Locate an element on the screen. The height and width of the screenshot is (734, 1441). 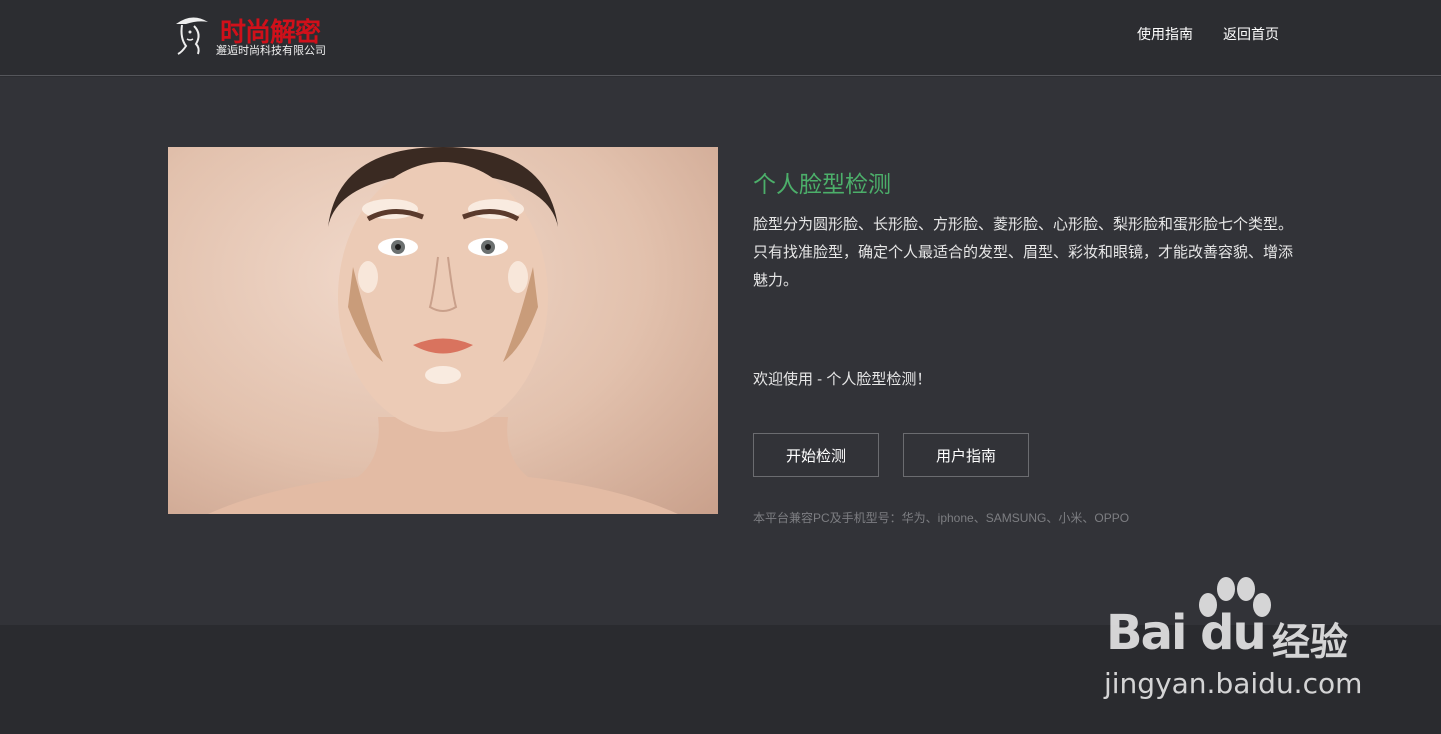
watermark-url: jingyan.baidu.com is located at coordinates (1233, 683).